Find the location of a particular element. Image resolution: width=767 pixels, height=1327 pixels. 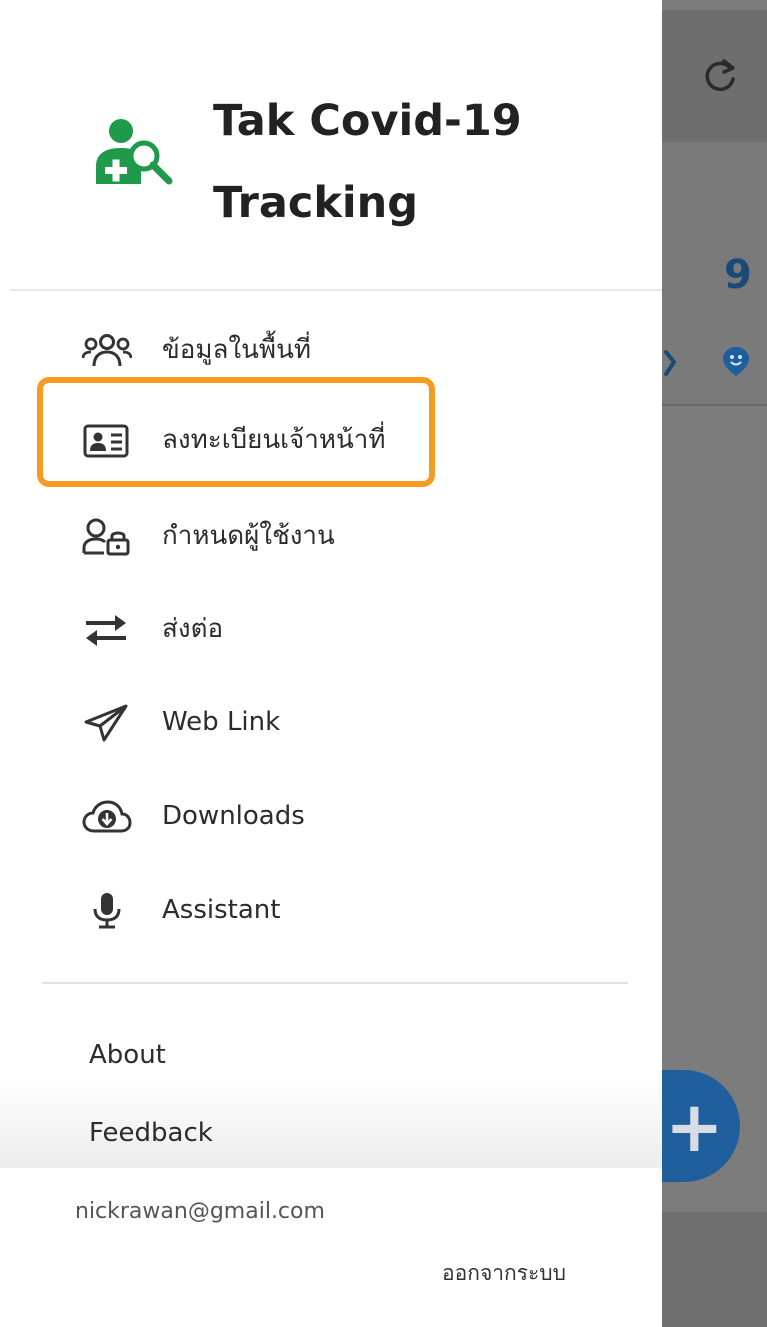

menu-item-downloads: Downloads is located at coordinates (331, 816).